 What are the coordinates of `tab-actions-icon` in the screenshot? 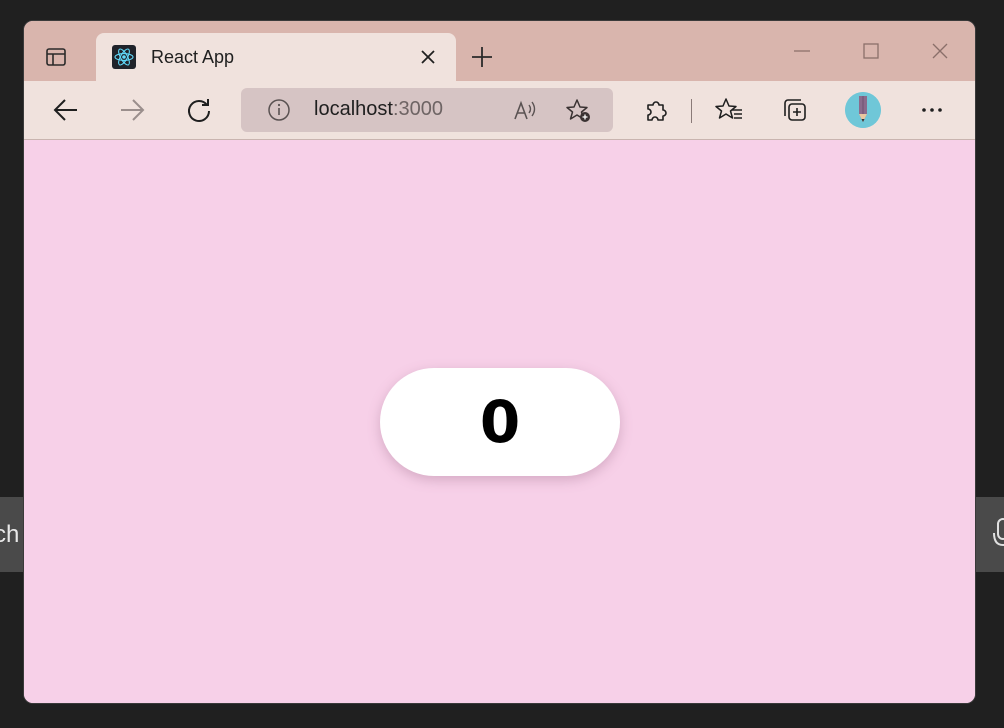 It's located at (56, 57).